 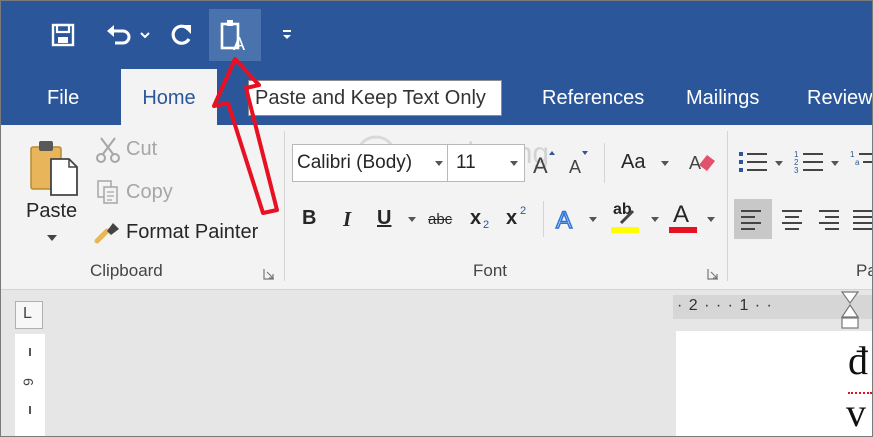 What do you see at coordinates (476, 218) in the screenshot?
I see `subscript-label: x` at bounding box center [476, 218].